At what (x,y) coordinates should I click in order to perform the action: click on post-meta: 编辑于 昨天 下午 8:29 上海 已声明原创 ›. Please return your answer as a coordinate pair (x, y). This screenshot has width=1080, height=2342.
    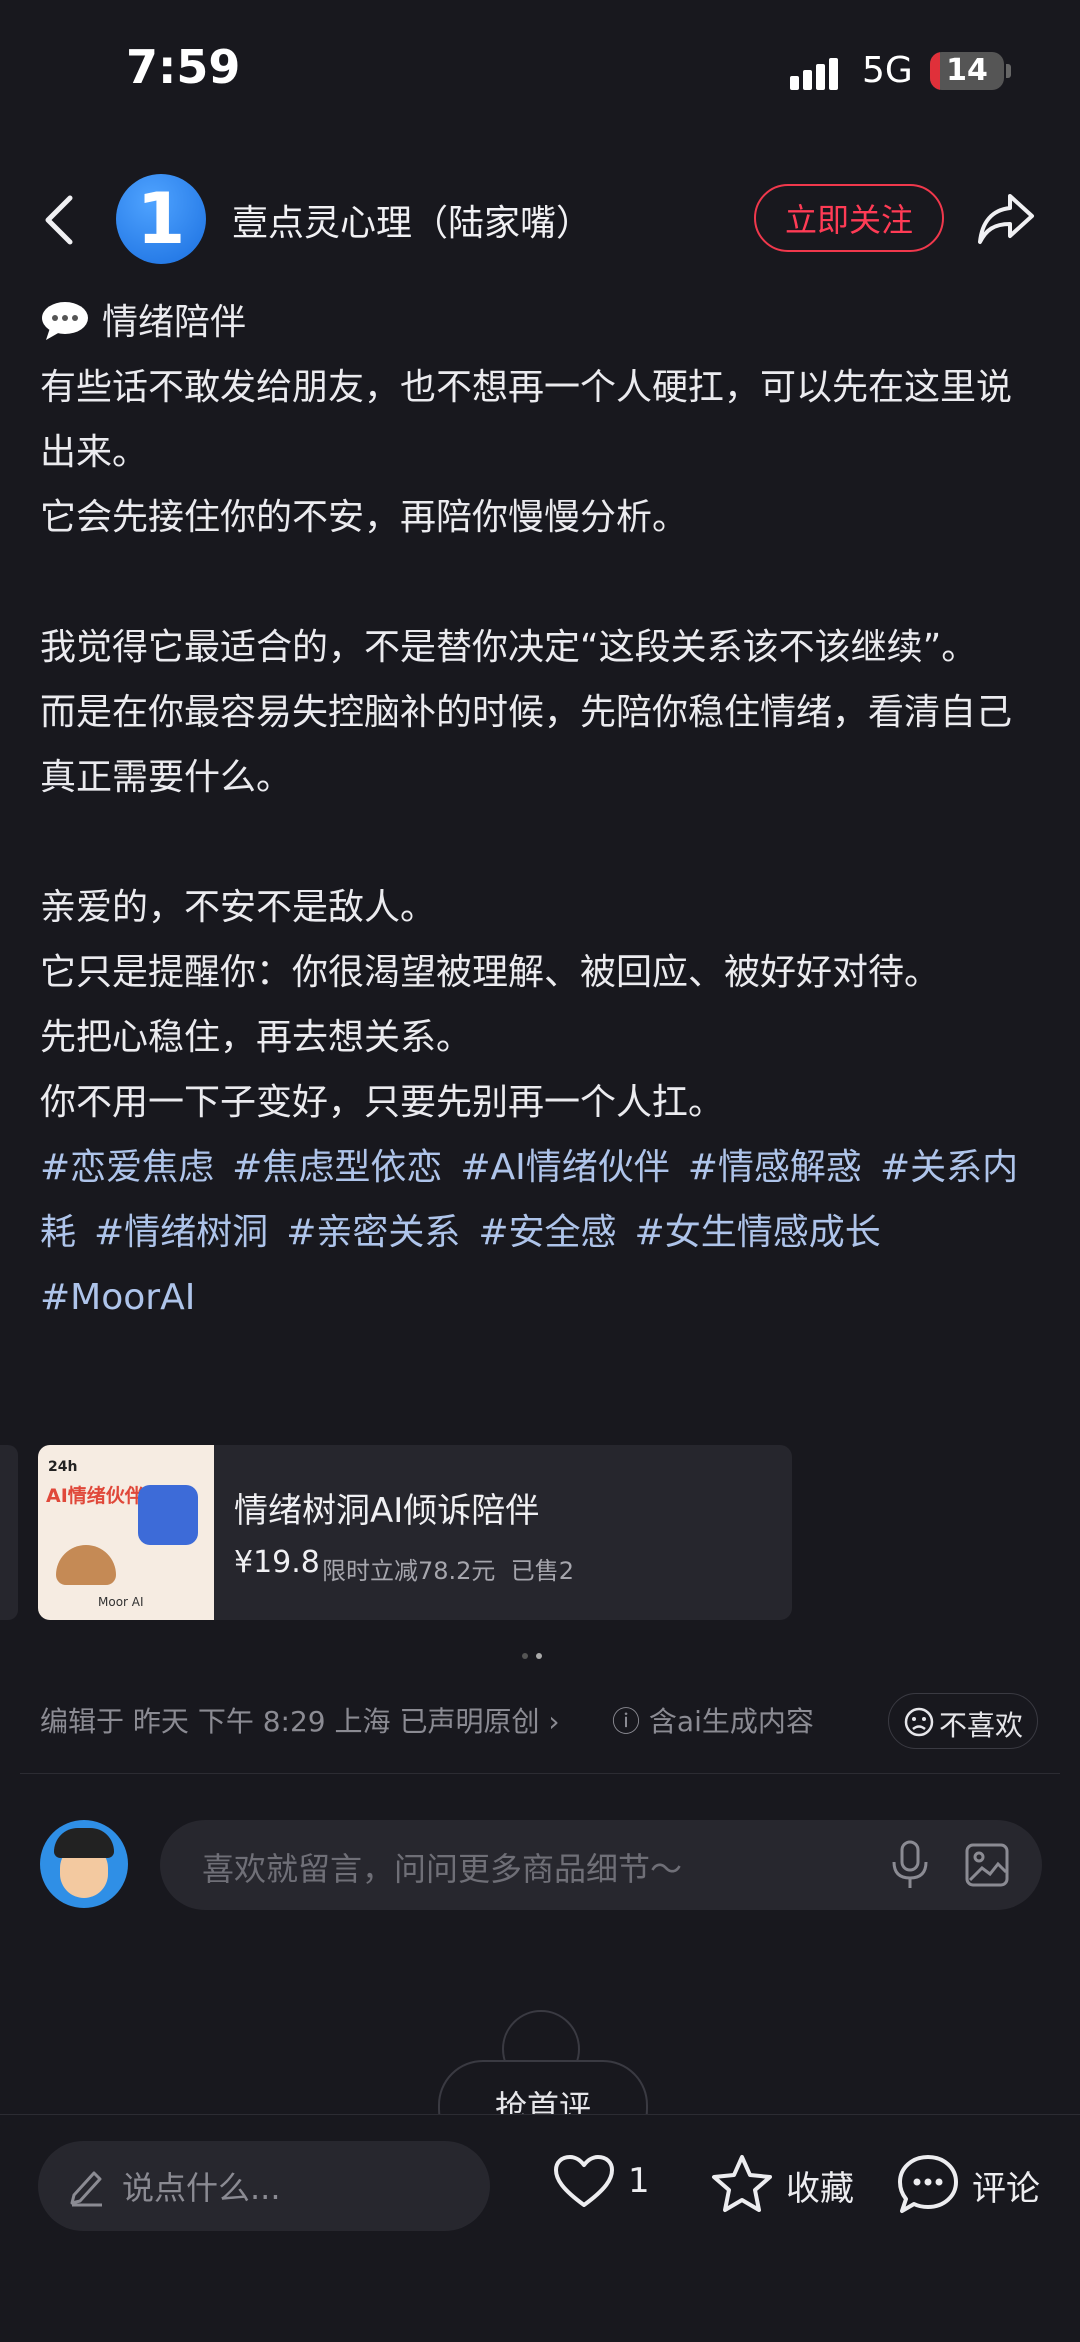
    Looking at the image, I should click on (300, 1720).